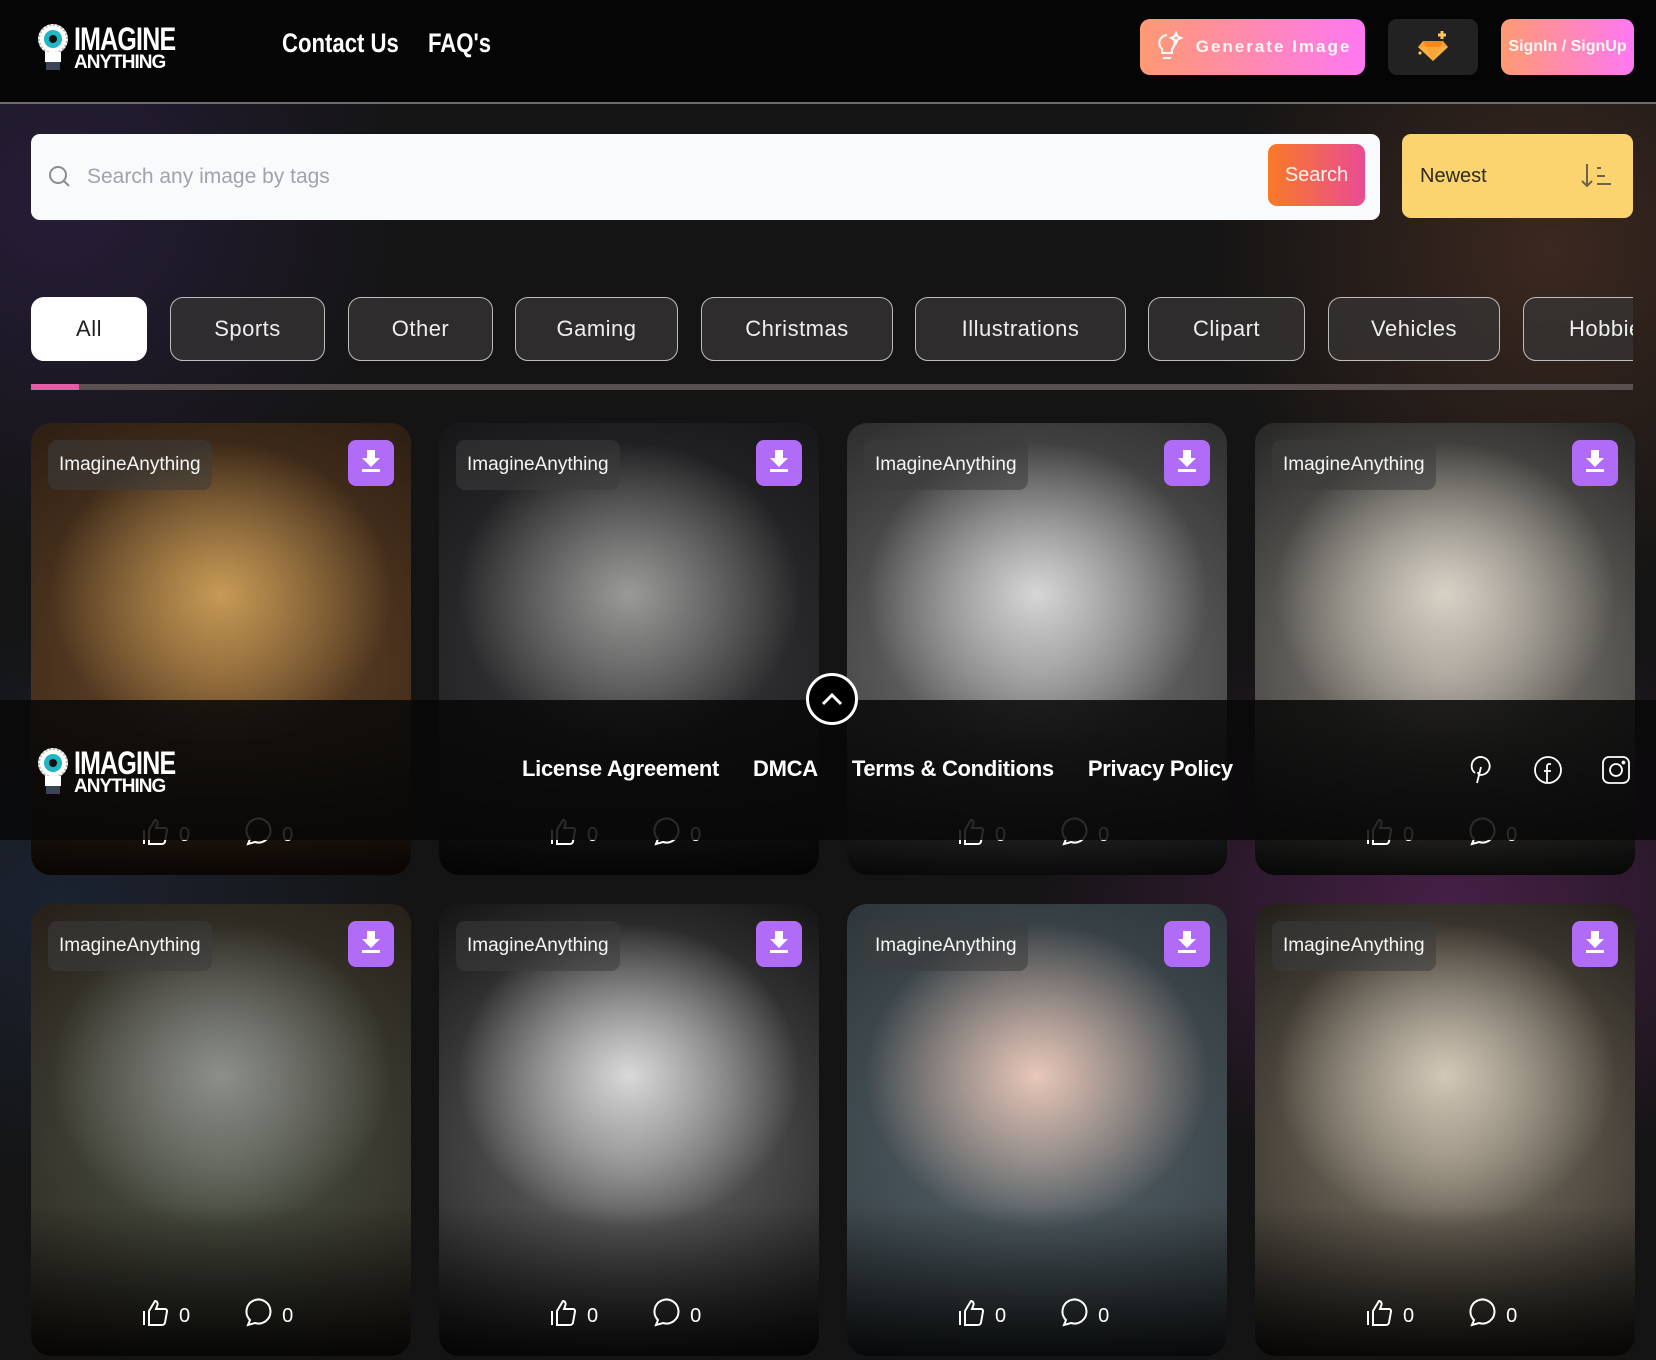 This screenshot has width=1656, height=1360. Describe the element at coordinates (1316, 175) in the screenshot. I see `search-button: Search` at that location.